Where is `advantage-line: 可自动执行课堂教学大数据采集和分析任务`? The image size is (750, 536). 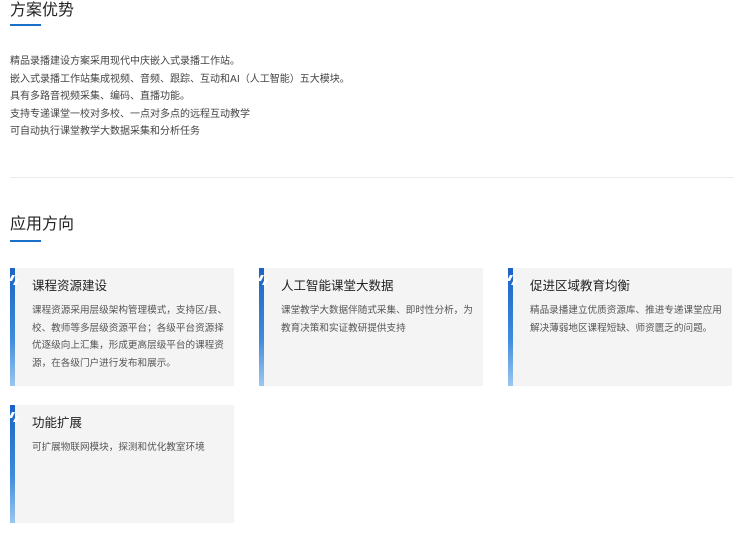
advantage-line: 可自动执行课堂教学大数据采集和分析任务 is located at coordinates (105, 132).